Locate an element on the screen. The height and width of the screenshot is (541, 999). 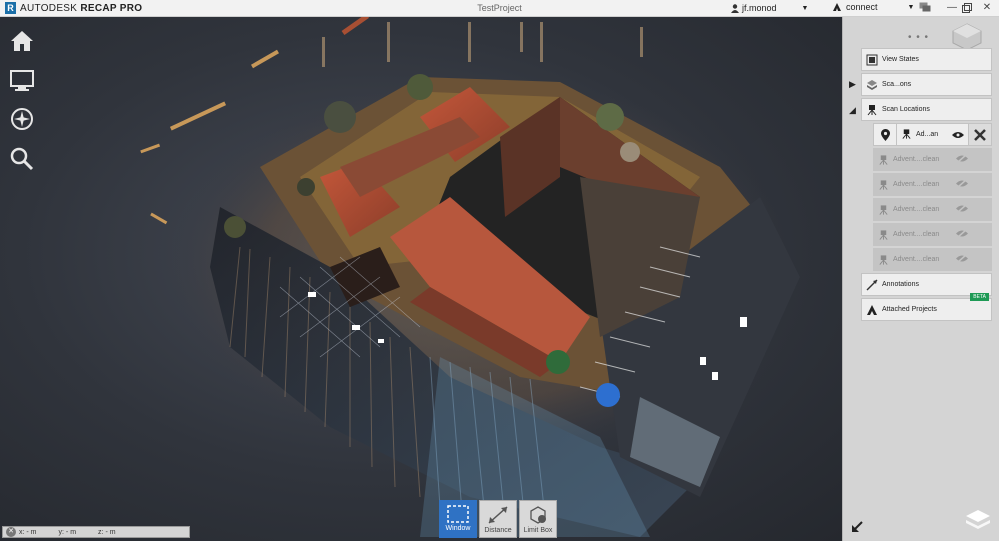
window-select-button: Window is located at coordinates (458, 519).